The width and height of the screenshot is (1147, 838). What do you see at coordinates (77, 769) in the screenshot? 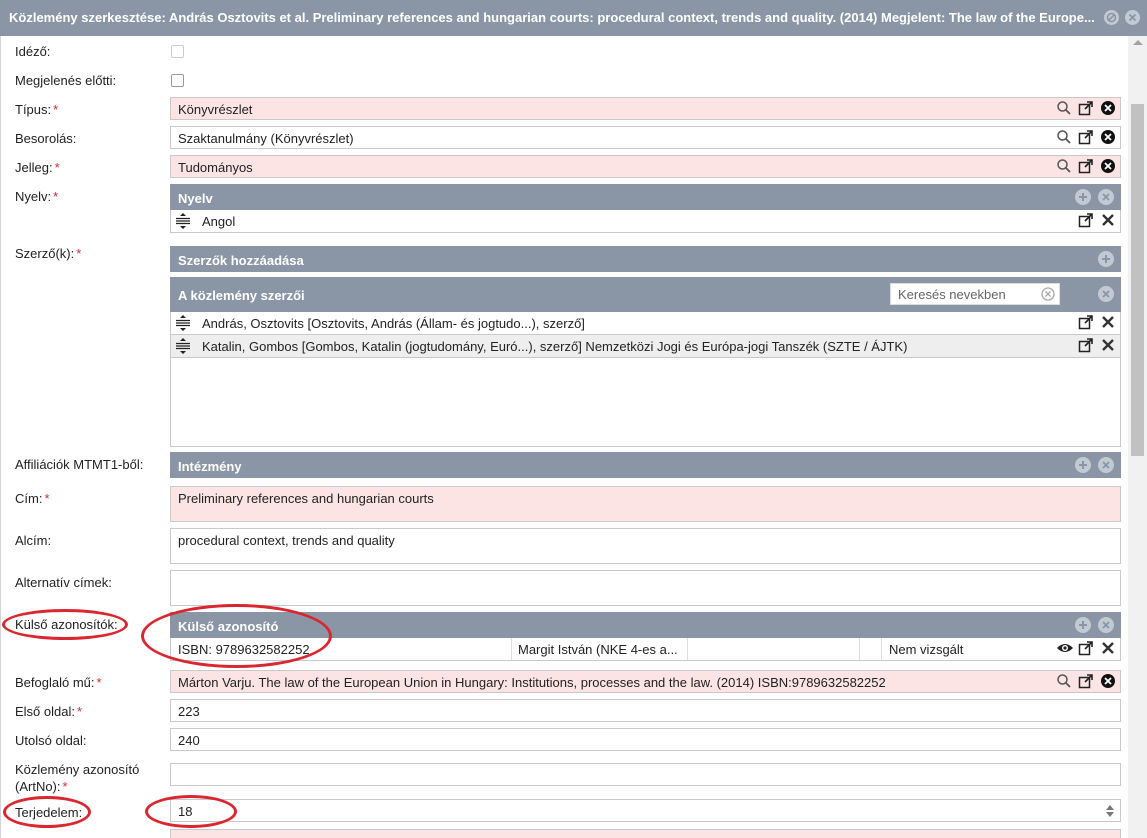
I see `kozlemeny-azonosito-label: Közlemény azonosító` at bounding box center [77, 769].